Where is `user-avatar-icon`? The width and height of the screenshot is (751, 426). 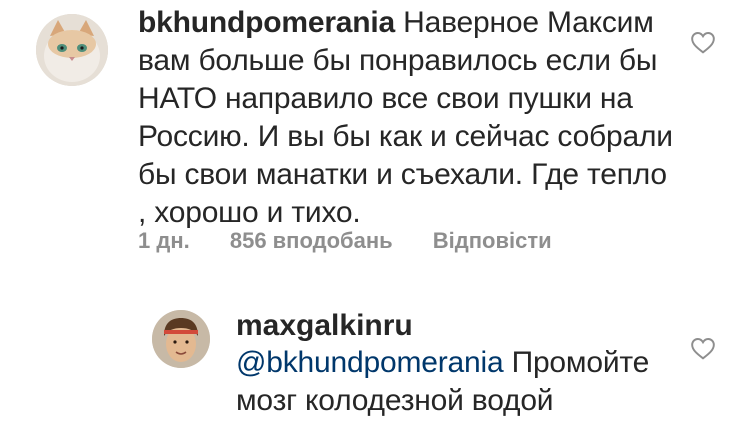 user-avatar-icon is located at coordinates (181, 339).